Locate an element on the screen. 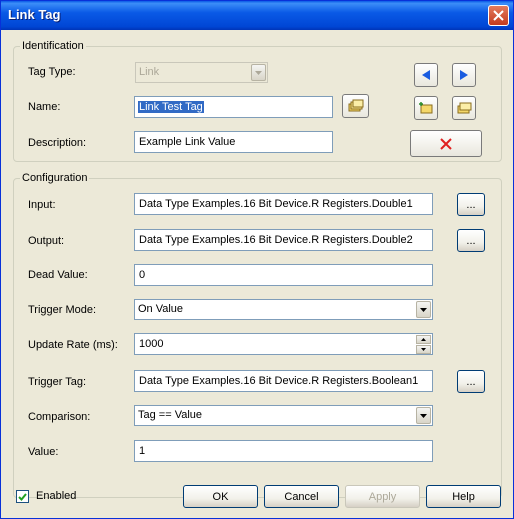 The image size is (514, 519). tag-type-select: Link is located at coordinates (201, 72).